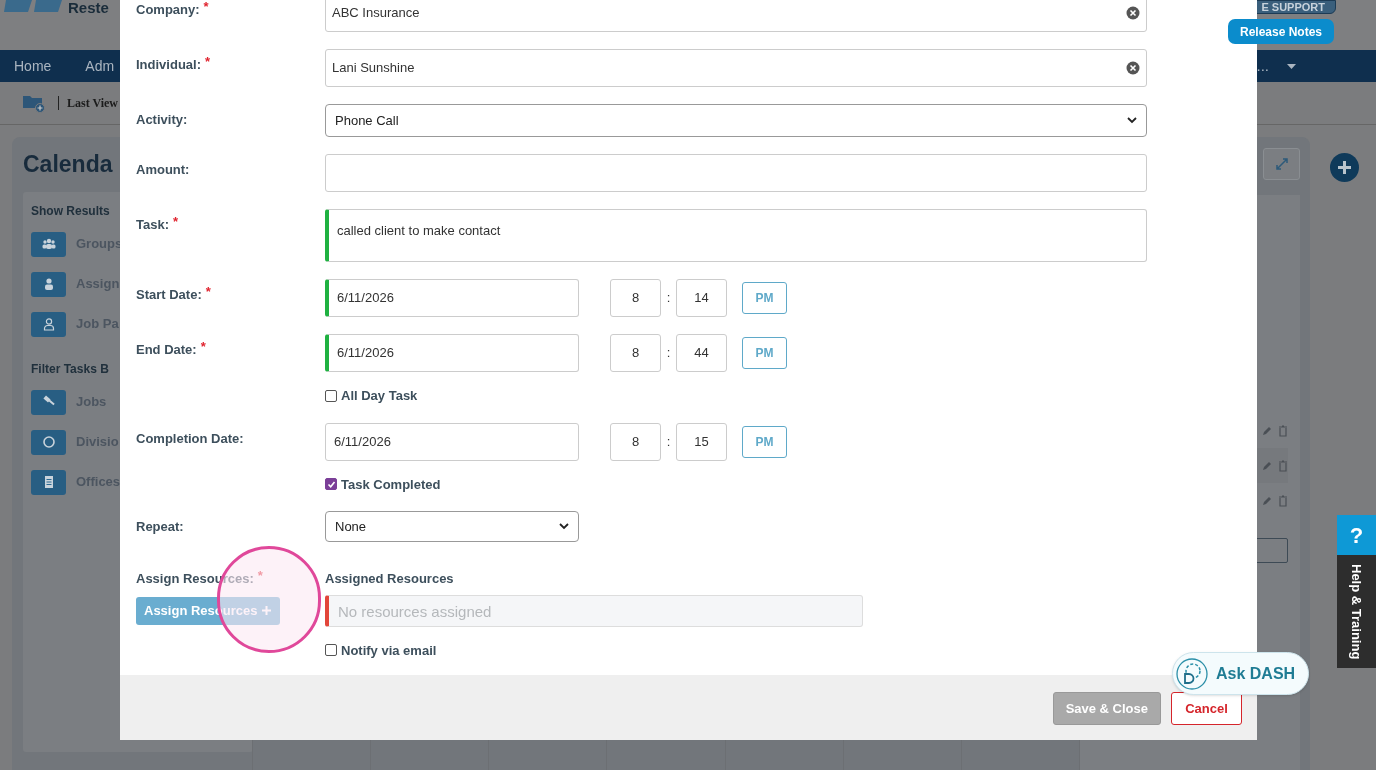  What do you see at coordinates (163, 170) in the screenshot?
I see `field-label: Amount:` at bounding box center [163, 170].